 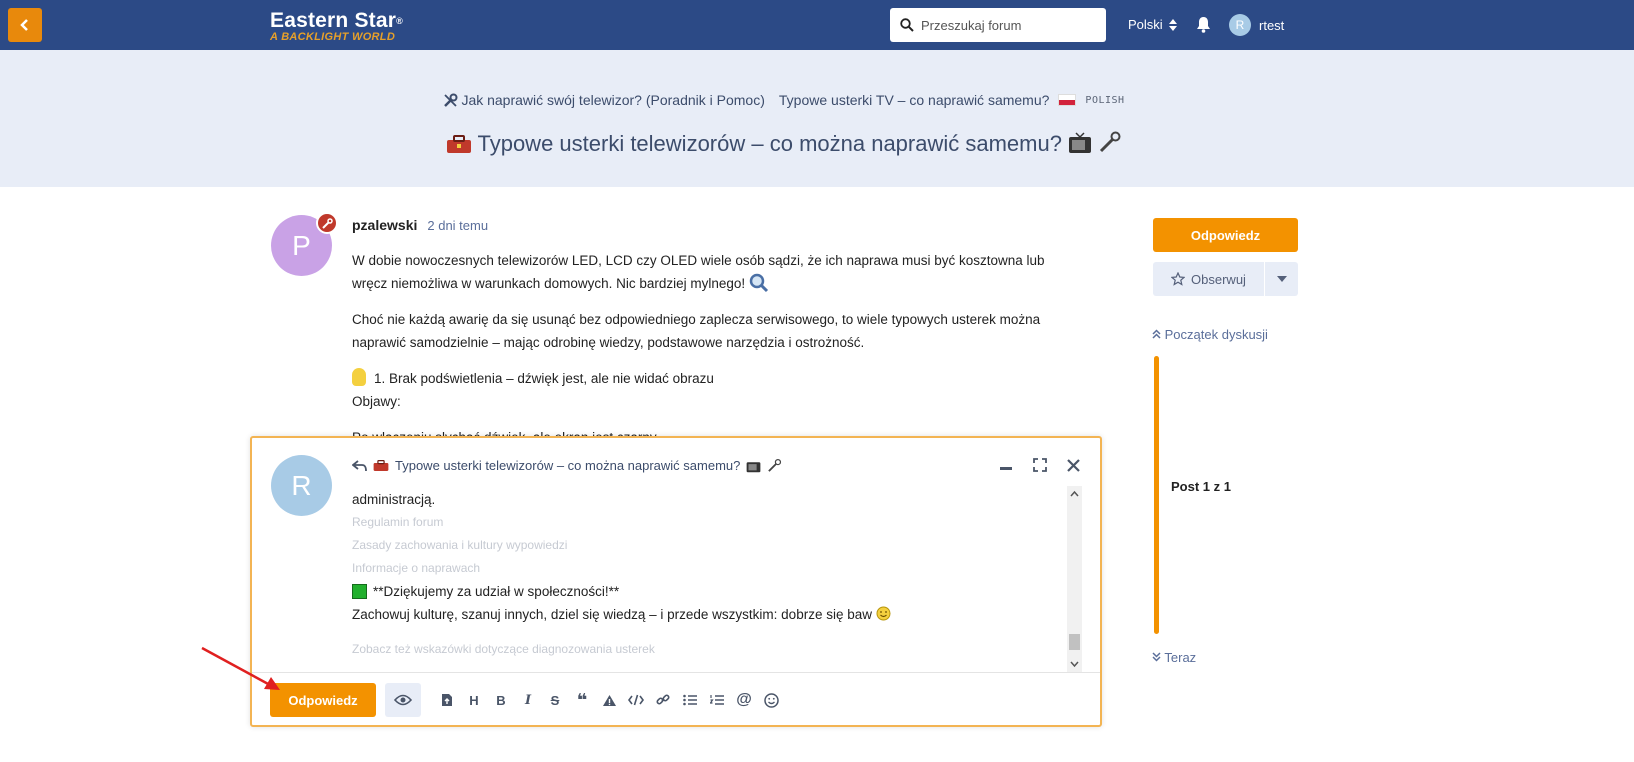 I want to click on green-square-icon, so click(x=359, y=591).